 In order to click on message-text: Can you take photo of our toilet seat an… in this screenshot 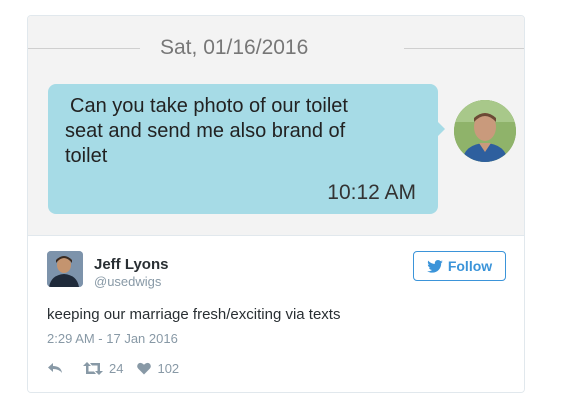, I will do `click(240, 131)`.